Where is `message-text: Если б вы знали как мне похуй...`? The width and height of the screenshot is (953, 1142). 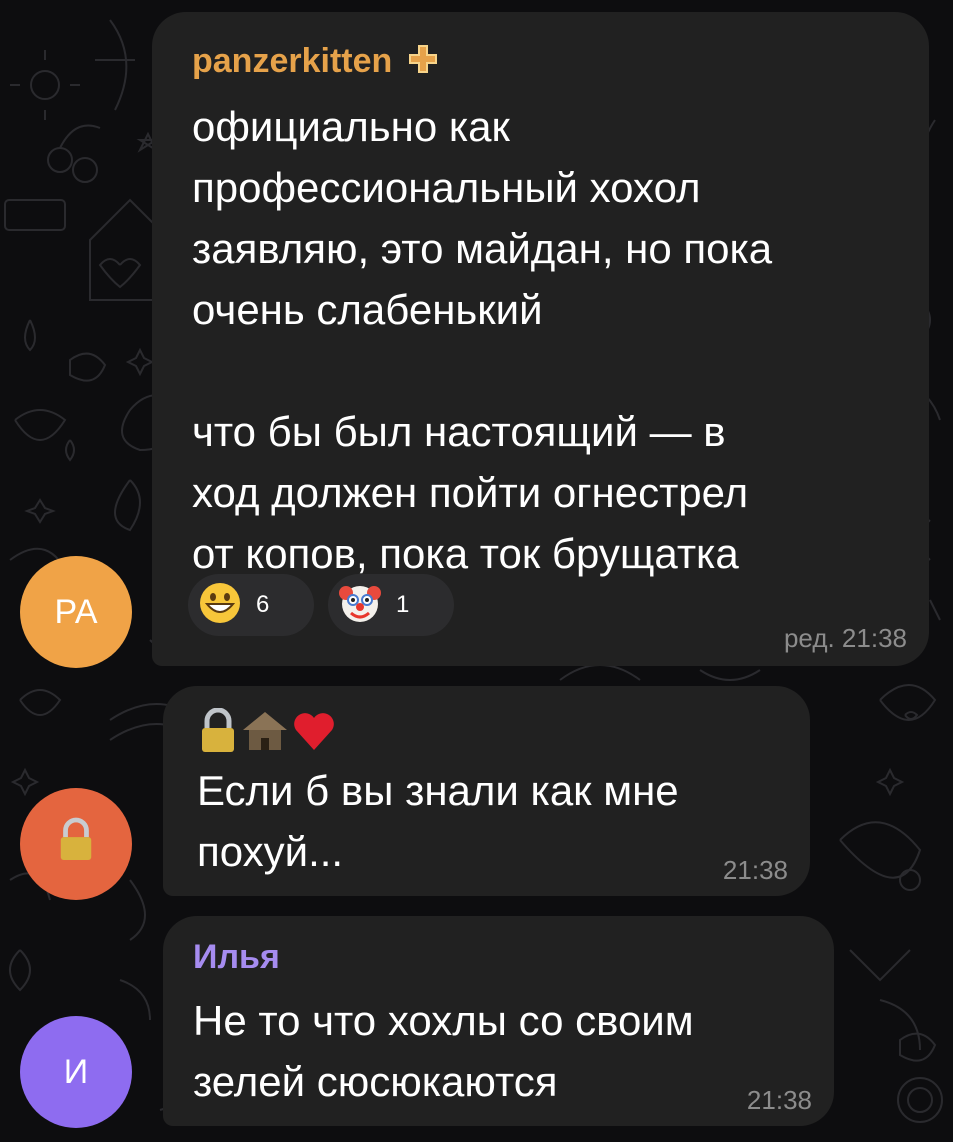 message-text: Если б вы знали как мне похуй... is located at coordinates (438, 821).